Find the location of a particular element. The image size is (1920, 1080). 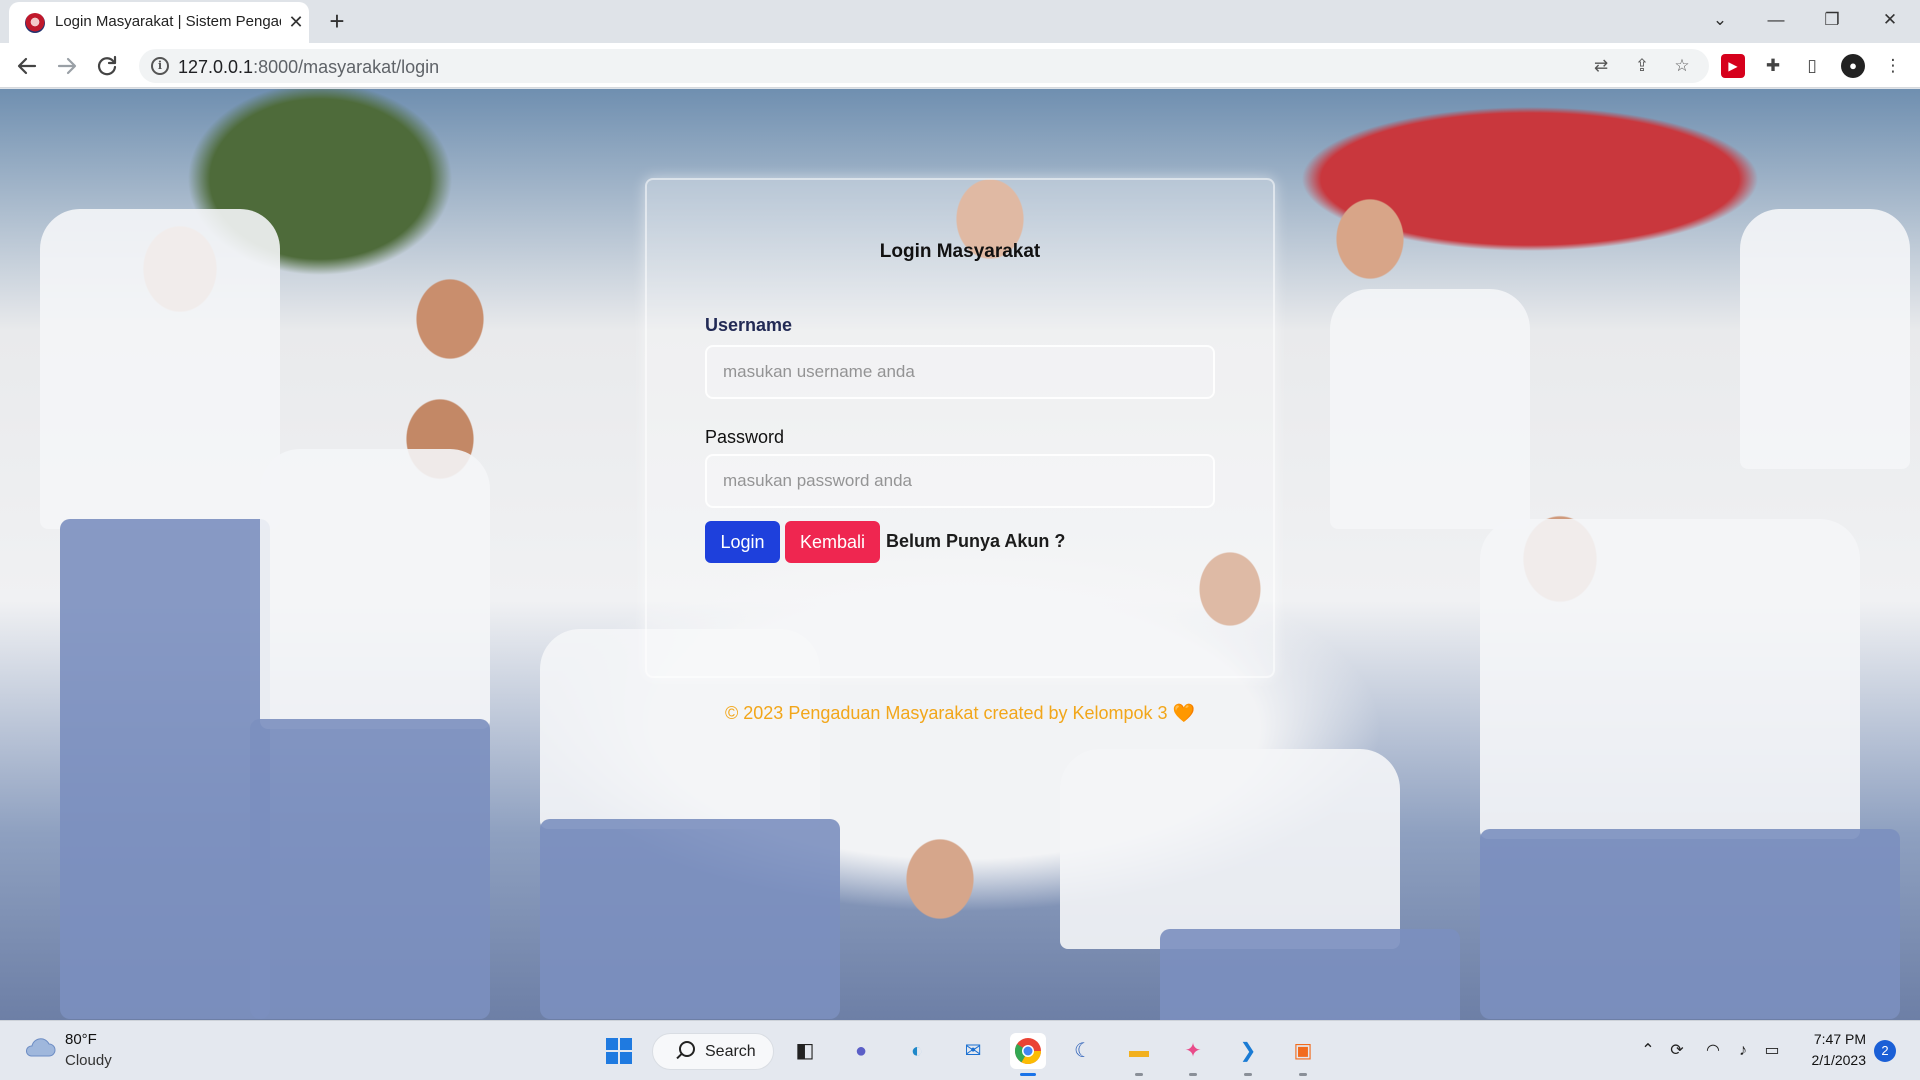

password-input is located at coordinates (960, 481).